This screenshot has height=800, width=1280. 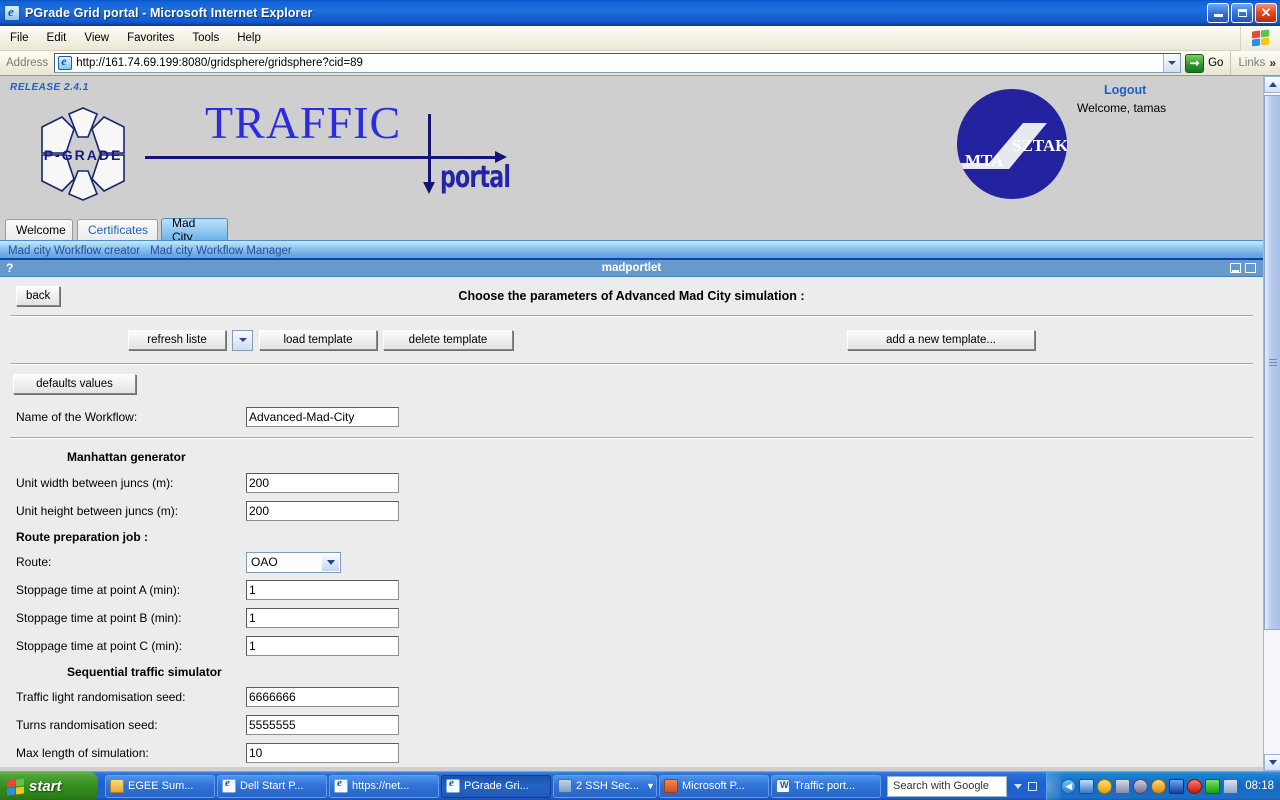 I want to click on tab-certificates: Certificates, so click(x=117, y=229).